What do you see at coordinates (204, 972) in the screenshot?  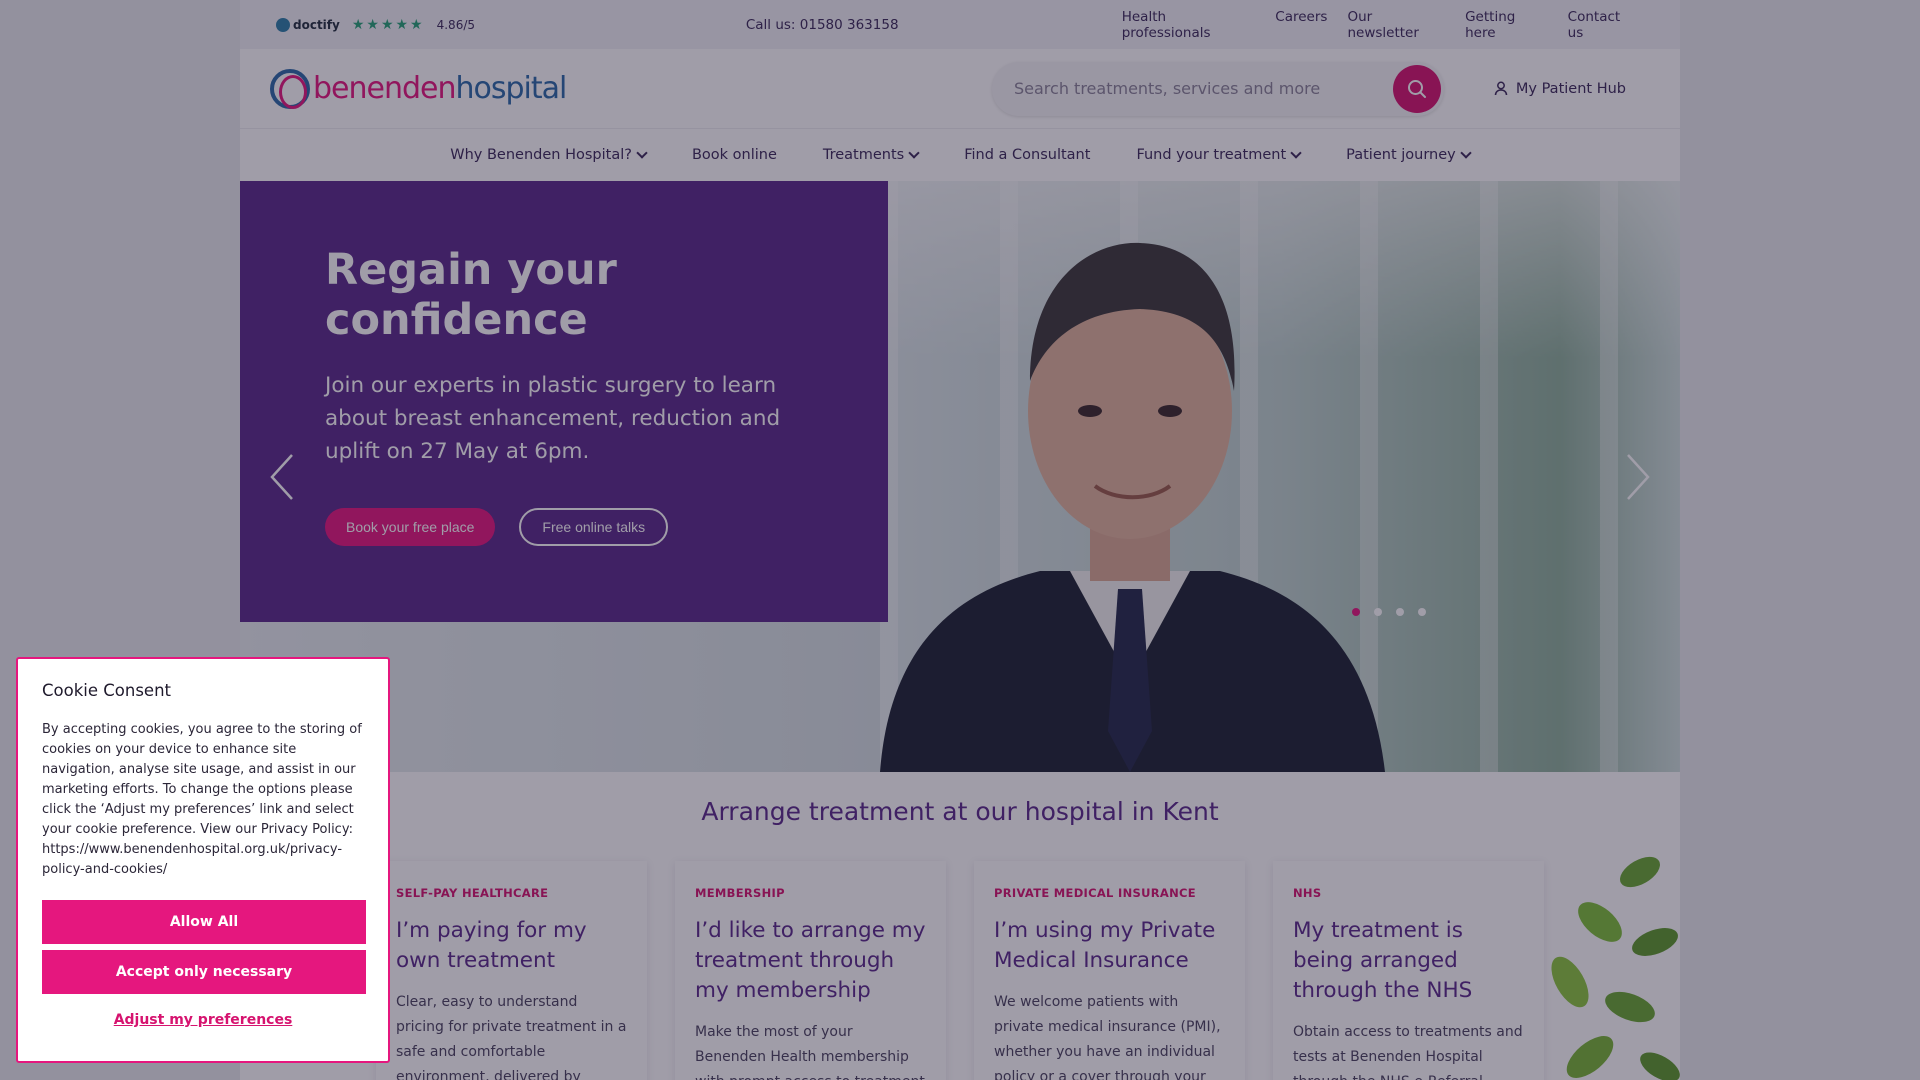 I see `accept-necessary-button: Accept only necessary` at bounding box center [204, 972].